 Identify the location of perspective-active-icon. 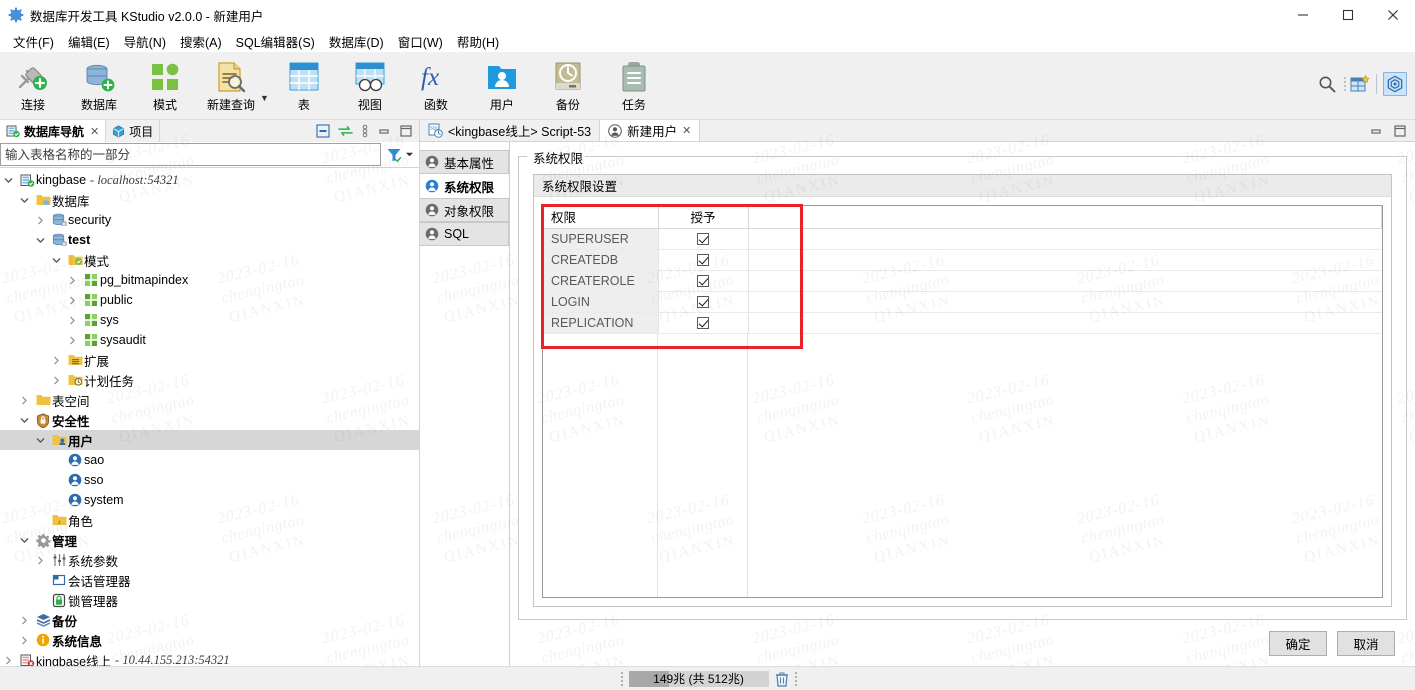
(1395, 84).